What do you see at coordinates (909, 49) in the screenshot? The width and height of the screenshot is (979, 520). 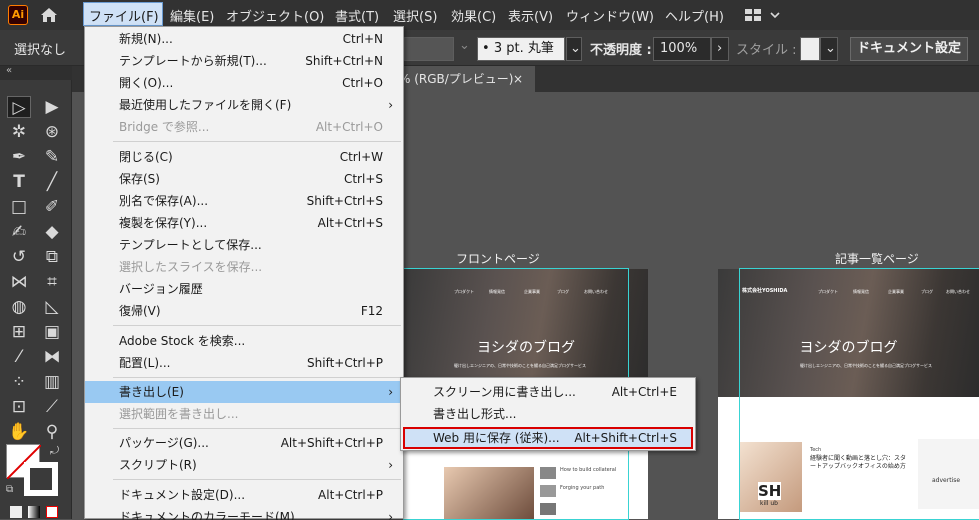 I see `document-settings-button: ドキュメント設定` at bounding box center [909, 49].